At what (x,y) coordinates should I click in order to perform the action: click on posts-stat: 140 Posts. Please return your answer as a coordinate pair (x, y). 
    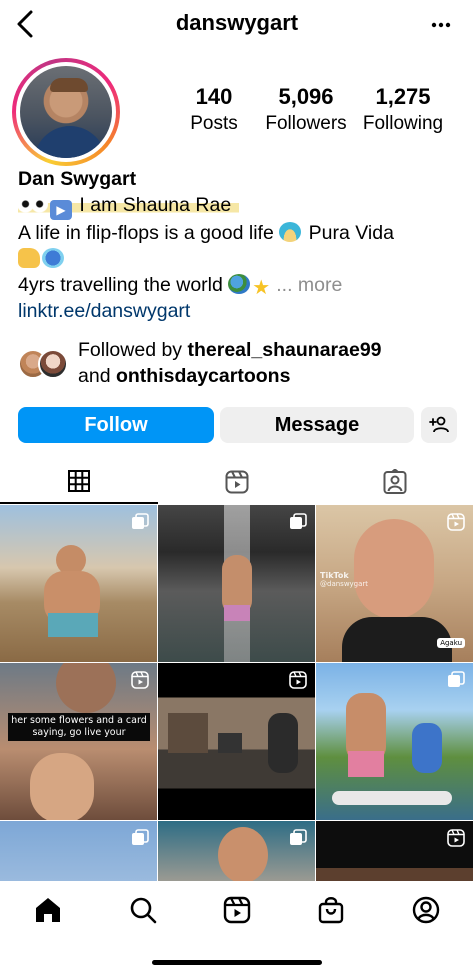
    Looking at the image, I should click on (214, 111).